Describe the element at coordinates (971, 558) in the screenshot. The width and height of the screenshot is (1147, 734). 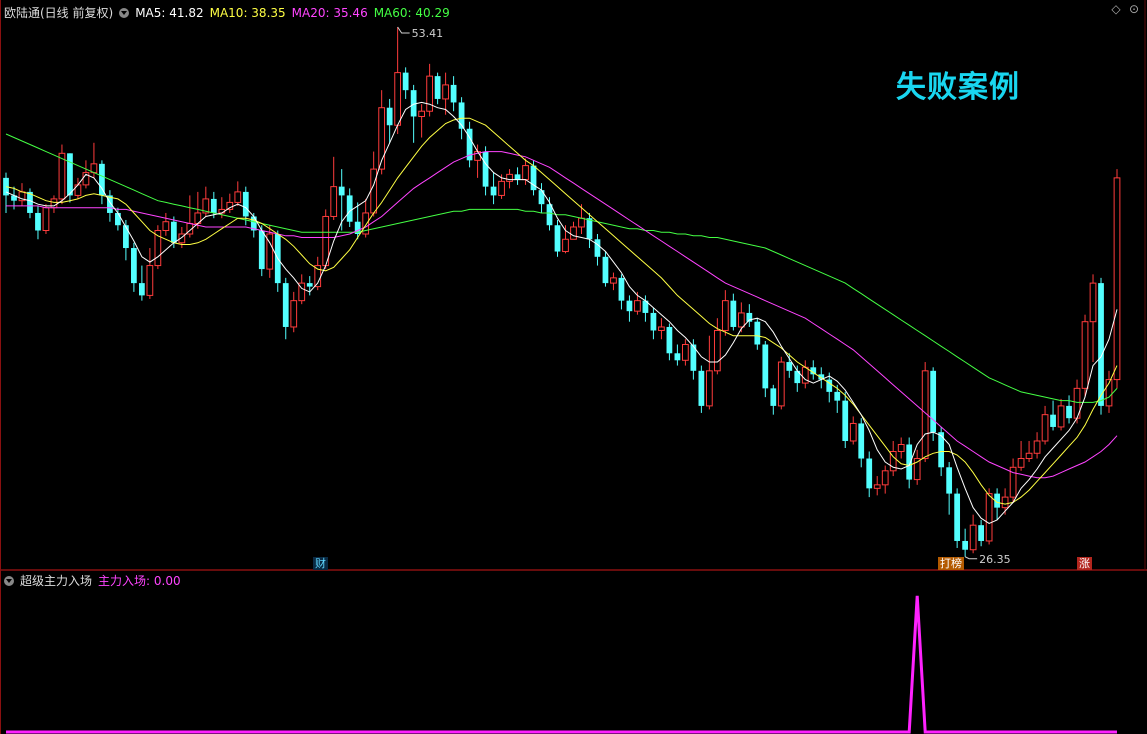
I see `price-marker-line` at that location.